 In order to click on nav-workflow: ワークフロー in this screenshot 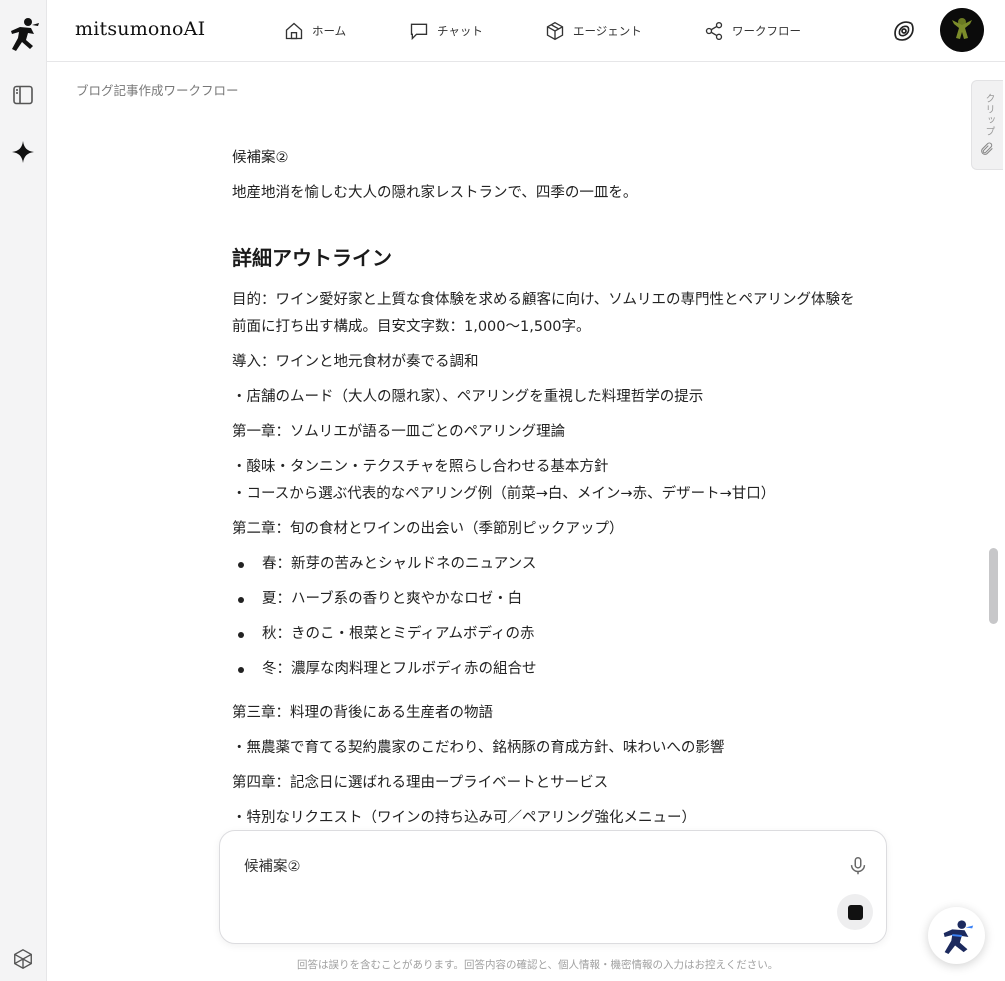, I will do `click(752, 31)`.